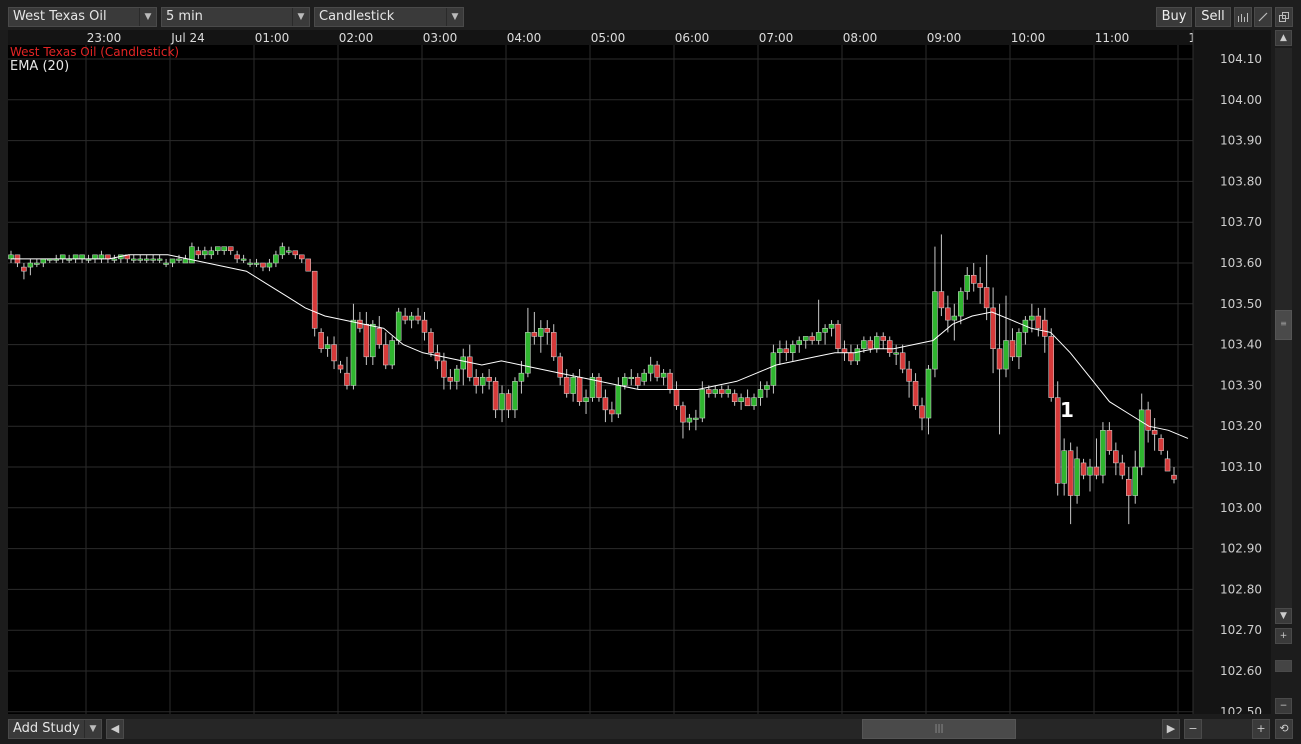 Image resolution: width=1301 pixels, height=744 pixels. What do you see at coordinates (1283, 372) in the screenshot?
I see `price-scrollbar: ▲ ≡ ▼ + −` at bounding box center [1283, 372].